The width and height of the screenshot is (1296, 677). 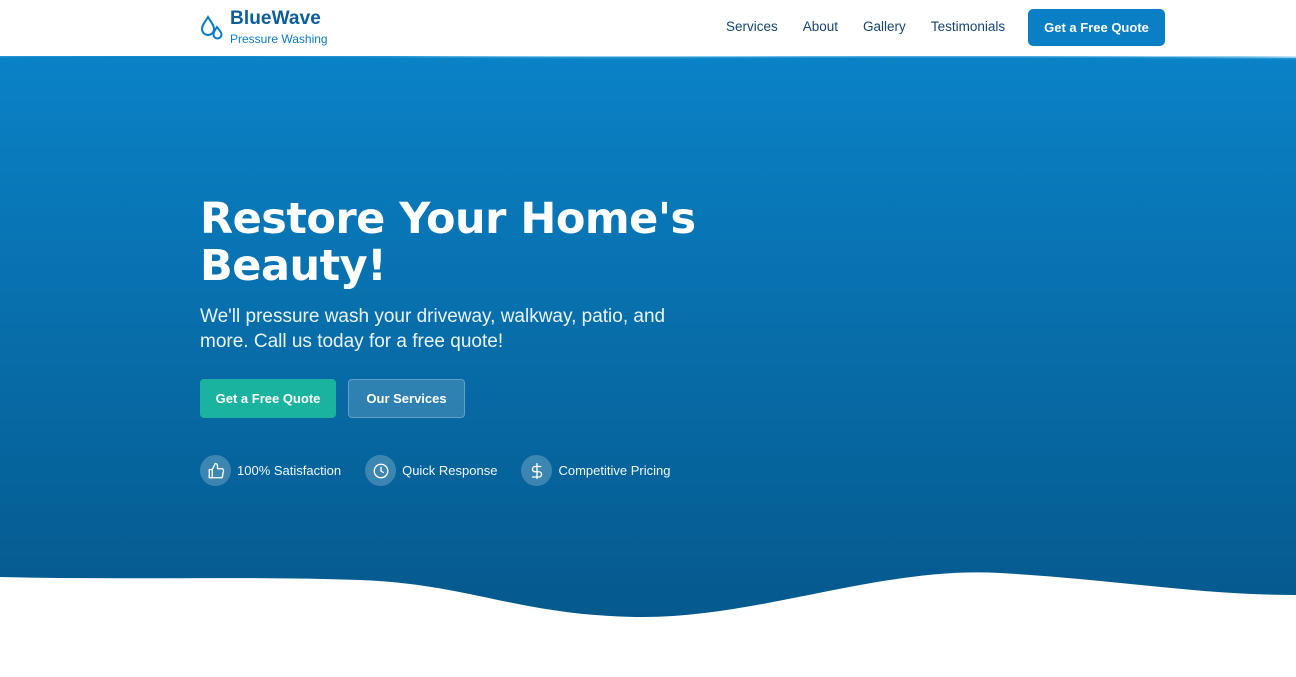 What do you see at coordinates (293, 266) in the screenshot?
I see `hero-title-line2: Beauty!` at bounding box center [293, 266].